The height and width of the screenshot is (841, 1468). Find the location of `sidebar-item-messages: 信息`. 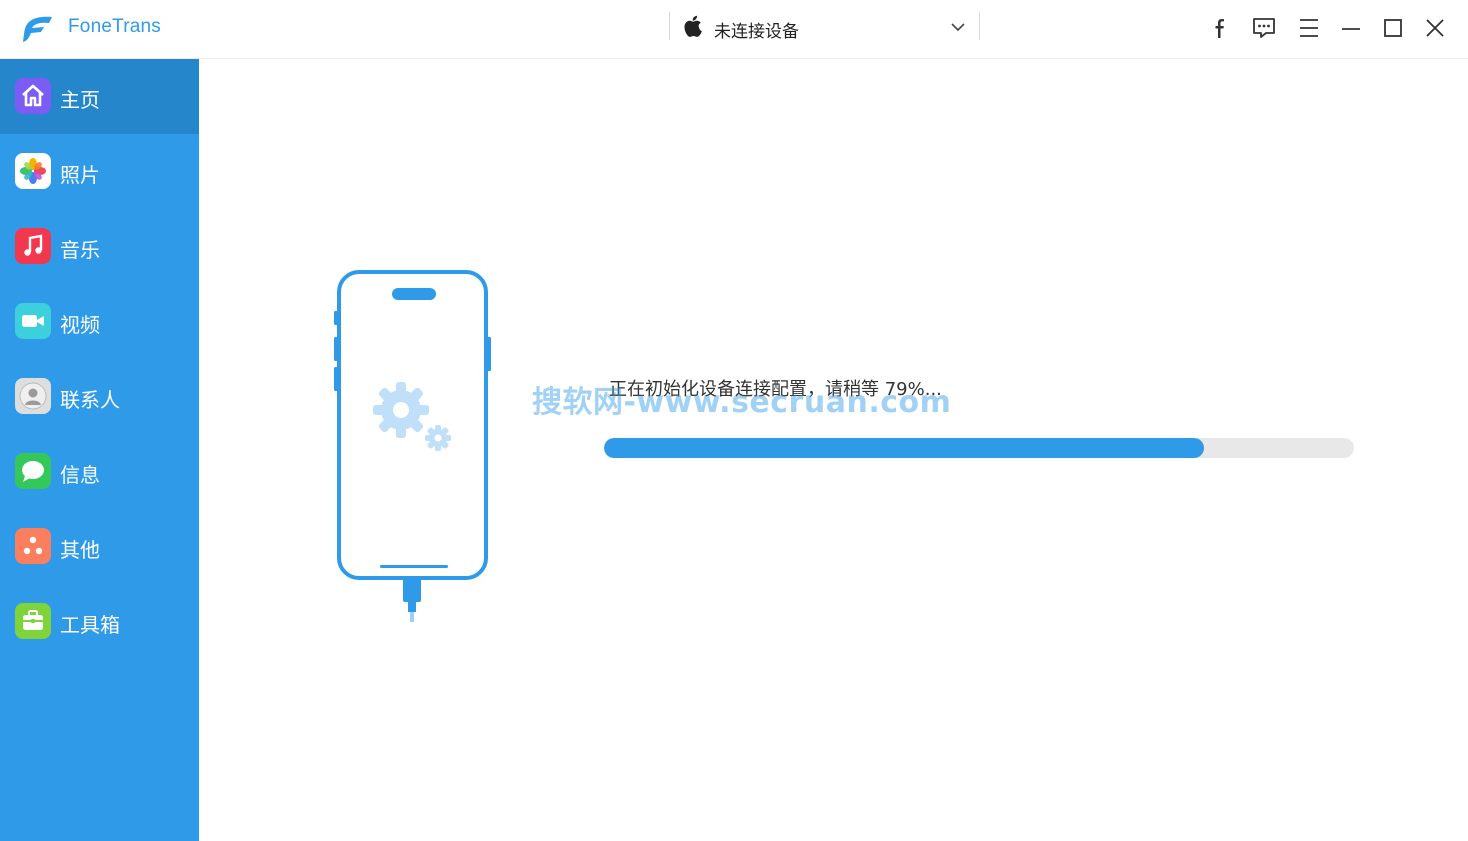

sidebar-item-messages: 信息 is located at coordinates (99, 471).